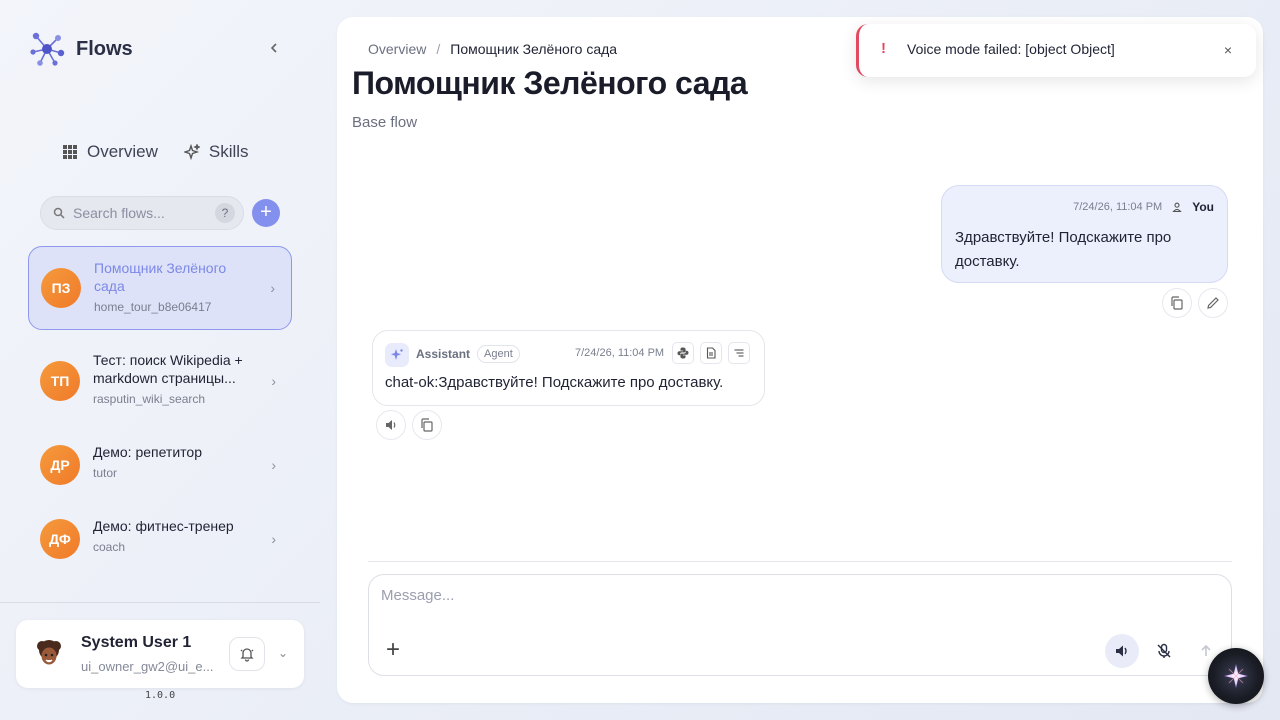 The width and height of the screenshot is (1280, 720). Describe the element at coordinates (498, 354) in the screenshot. I see `agent-badge: Agent` at that location.